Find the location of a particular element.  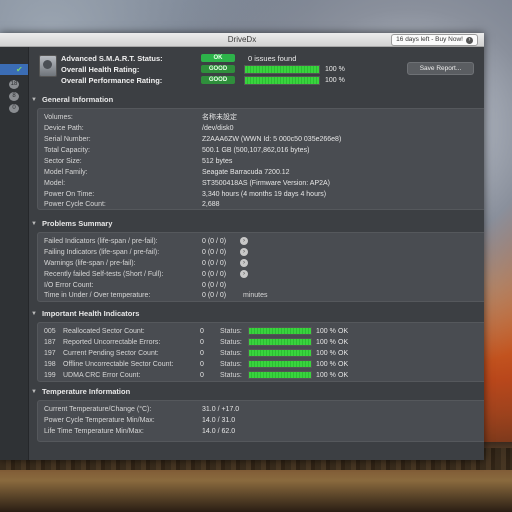

general-row-label: Volumes: is located at coordinates (58, 117).